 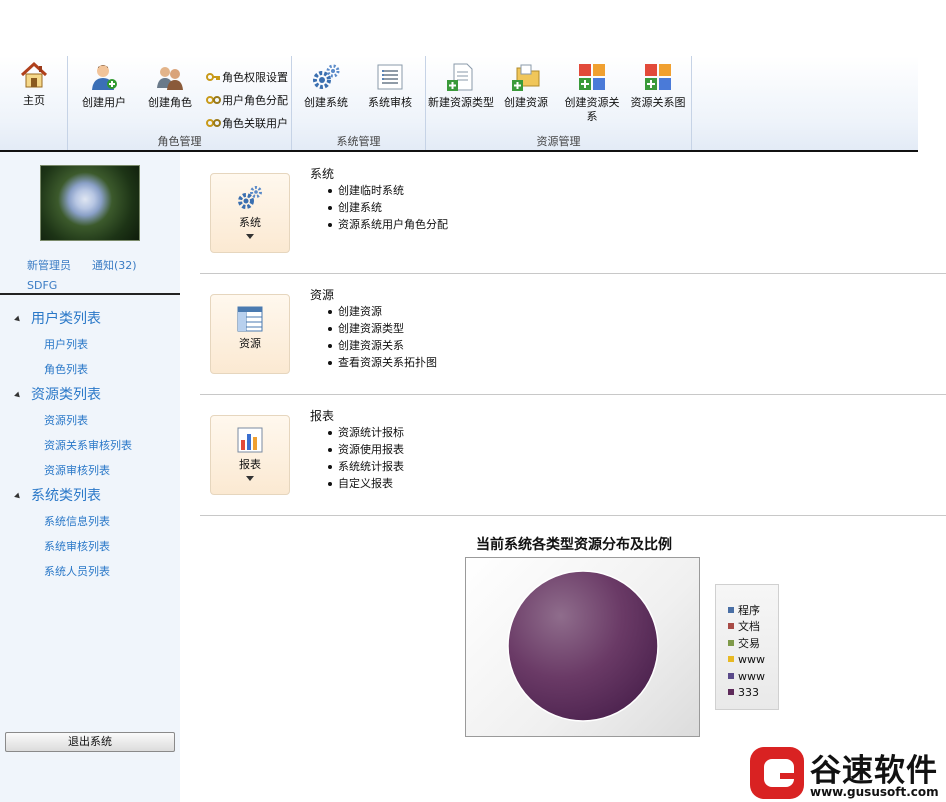 What do you see at coordinates (382, 311) in the screenshot?
I see `list-item: 创建资源` at bounding box center [382, 311].